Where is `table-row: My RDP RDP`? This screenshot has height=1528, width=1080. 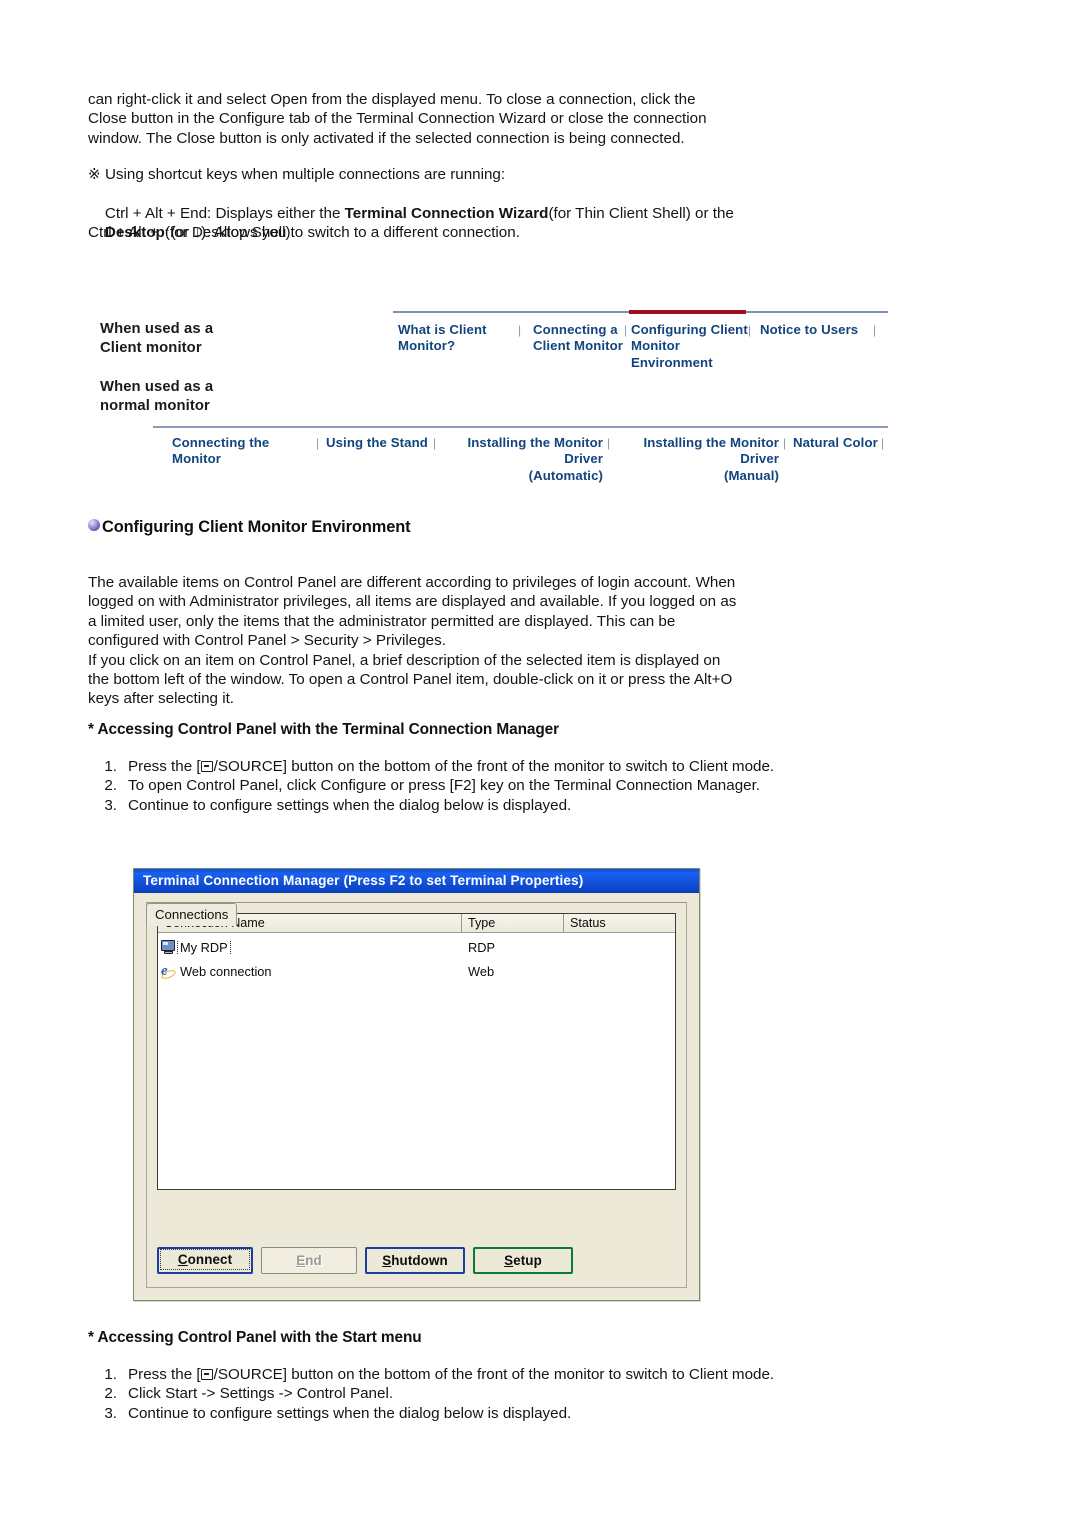
table-row: My RDP RDP is located at coordinates (416, 947).